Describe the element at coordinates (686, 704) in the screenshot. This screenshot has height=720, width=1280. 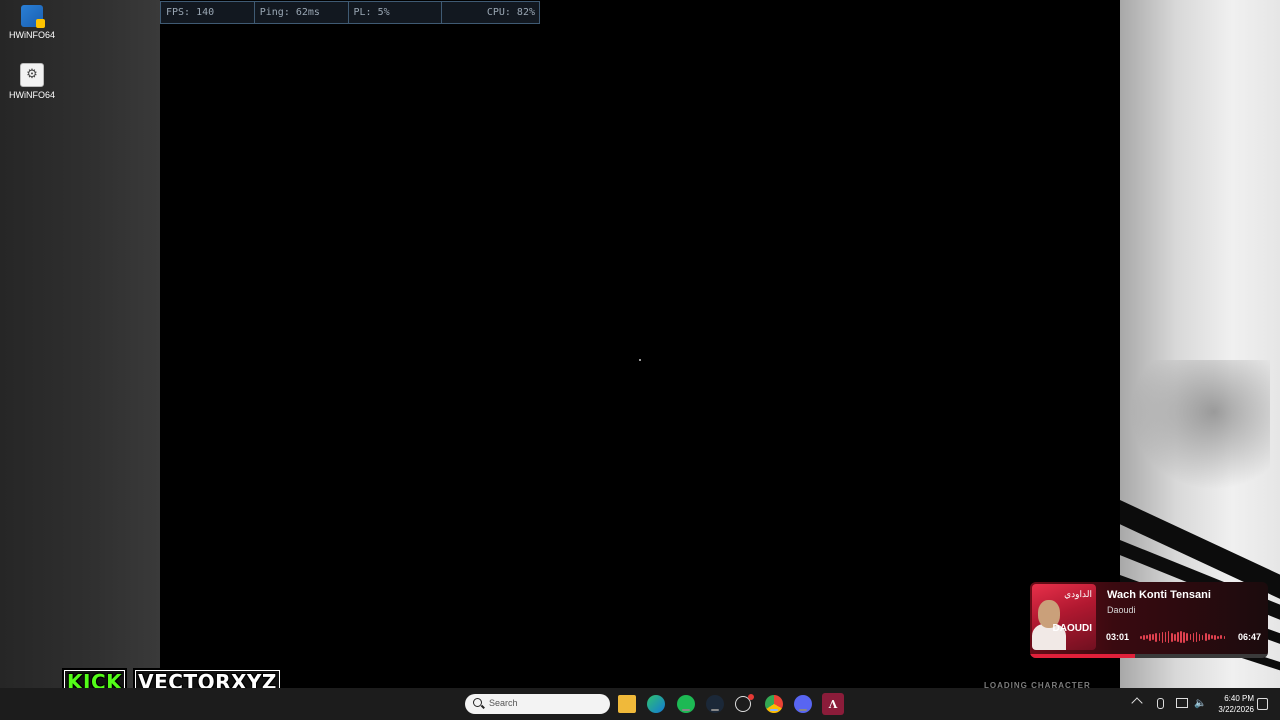
I see `spotify-icon` at that location.